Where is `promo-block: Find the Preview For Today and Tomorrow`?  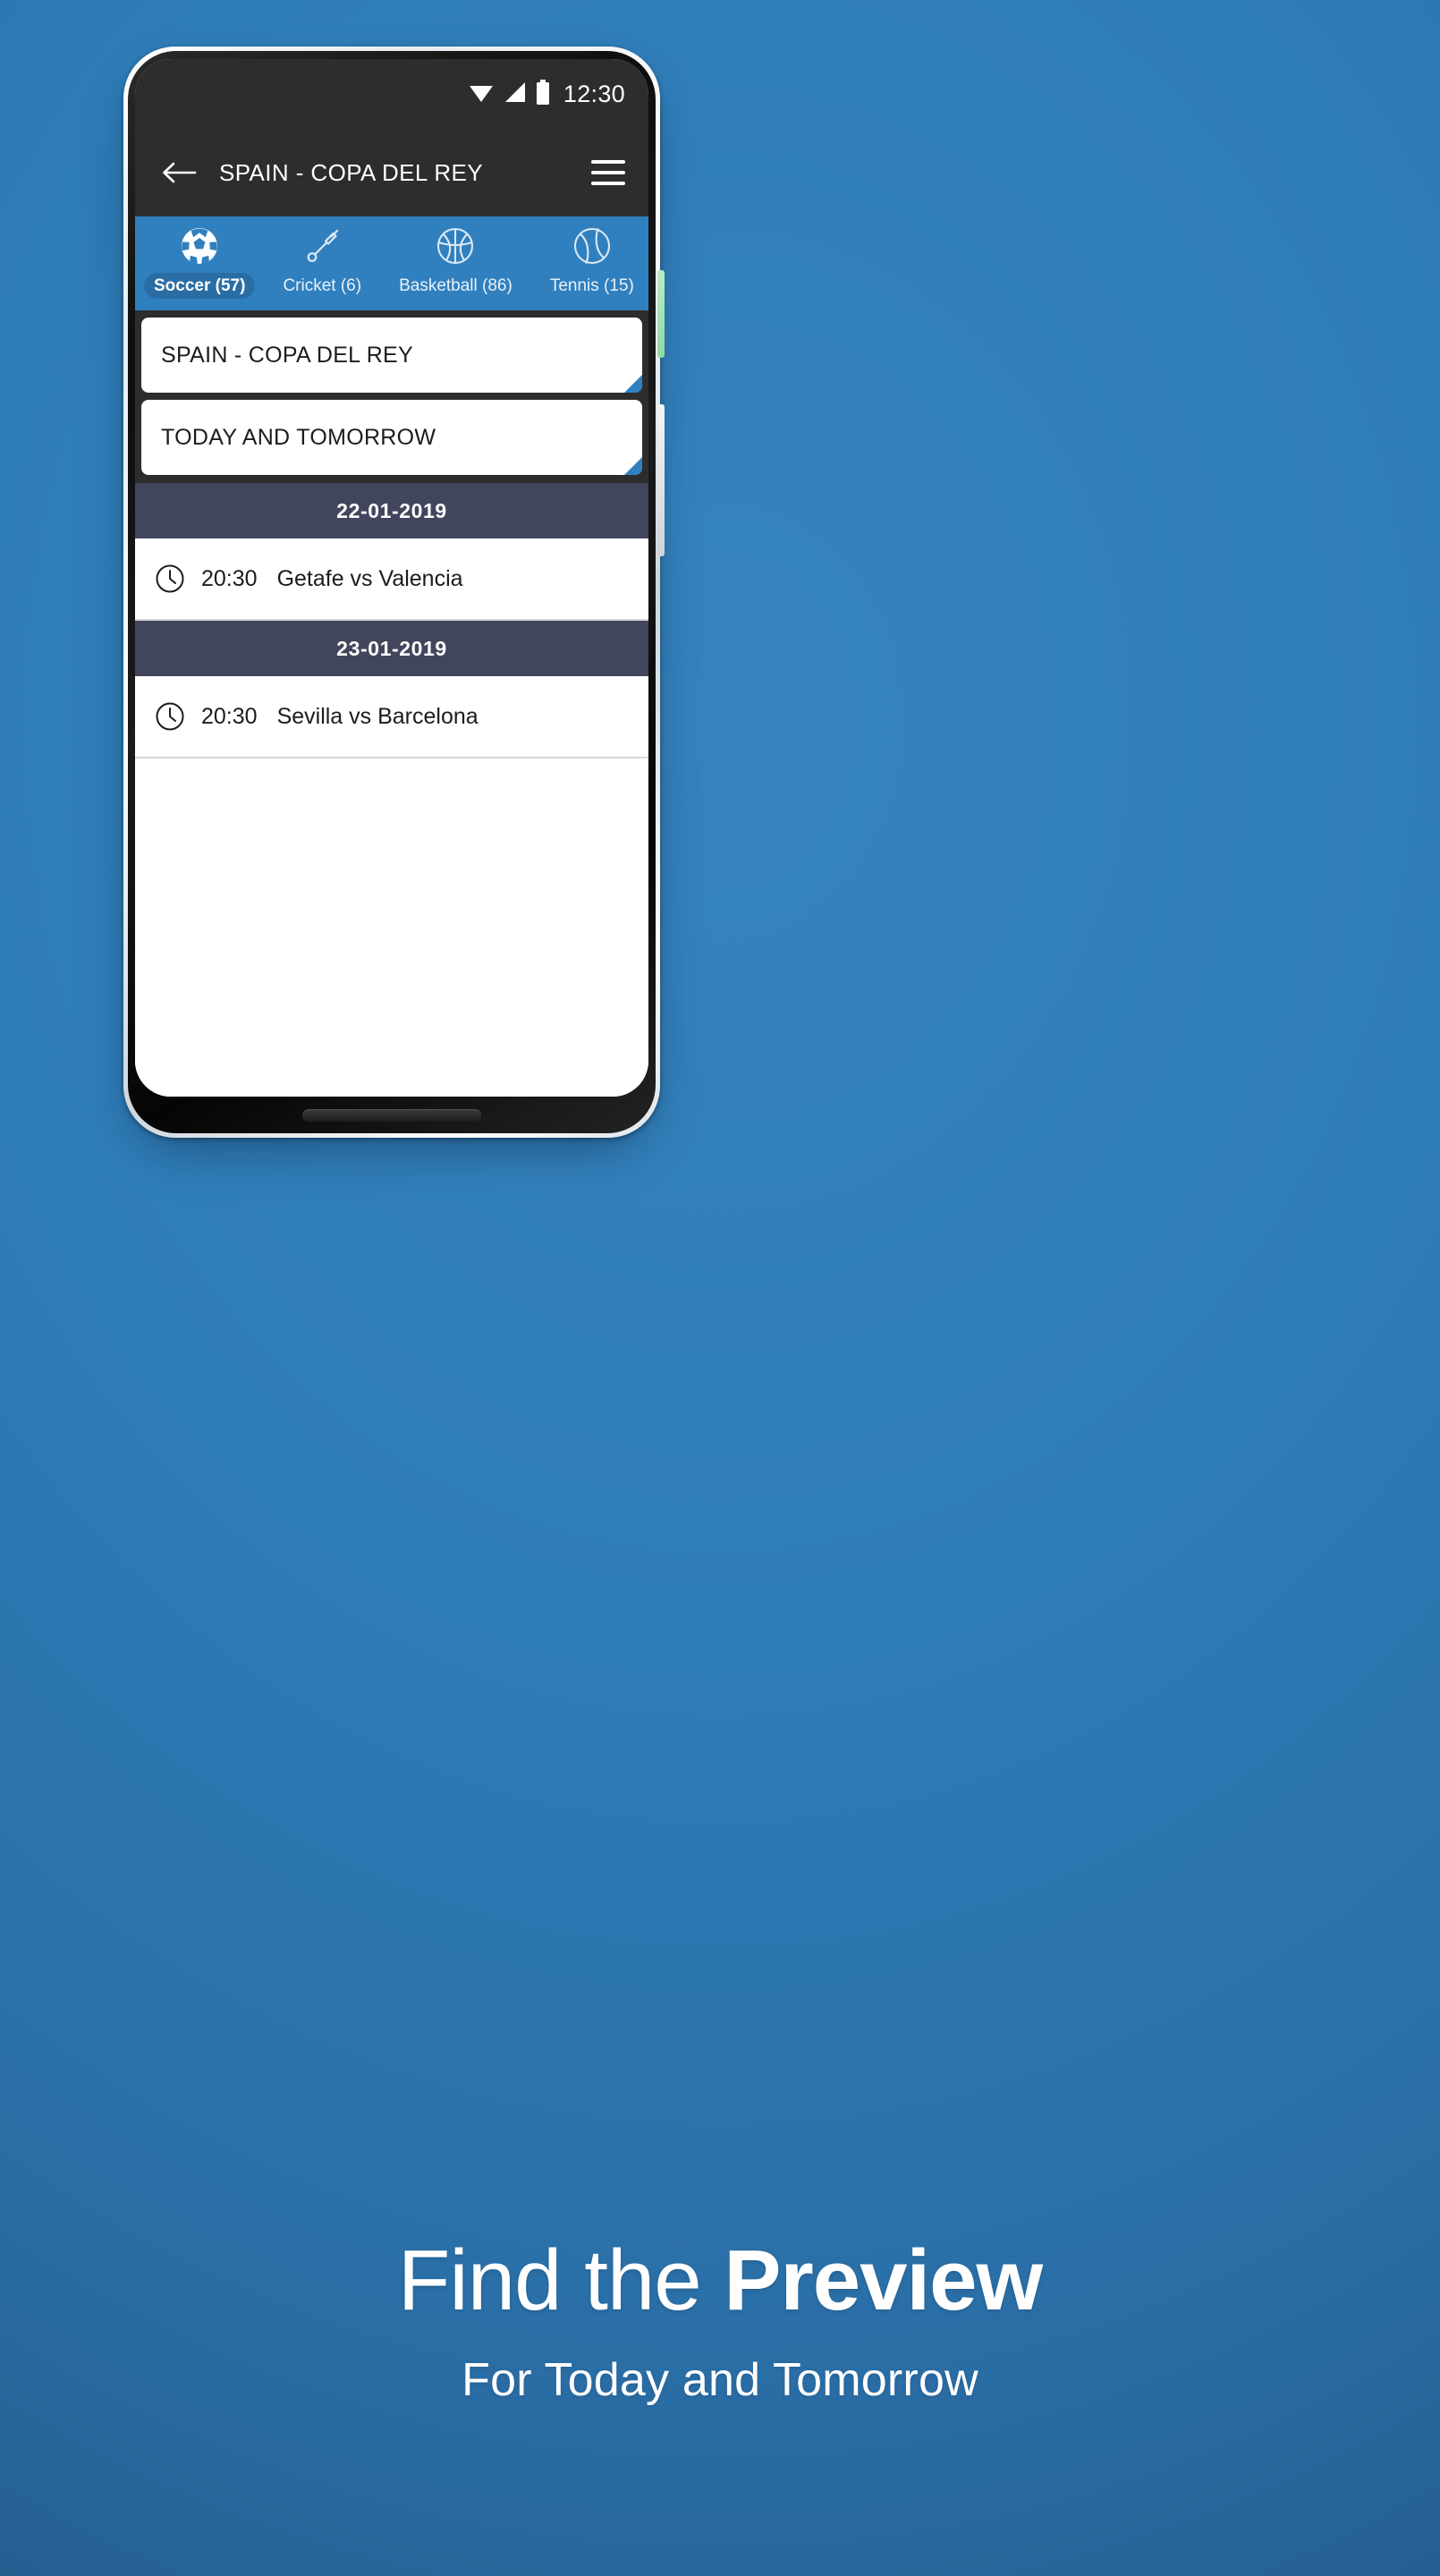 promo-block: Find the Preview For Today and Tomorrow is located at coordinates (720, 2320).